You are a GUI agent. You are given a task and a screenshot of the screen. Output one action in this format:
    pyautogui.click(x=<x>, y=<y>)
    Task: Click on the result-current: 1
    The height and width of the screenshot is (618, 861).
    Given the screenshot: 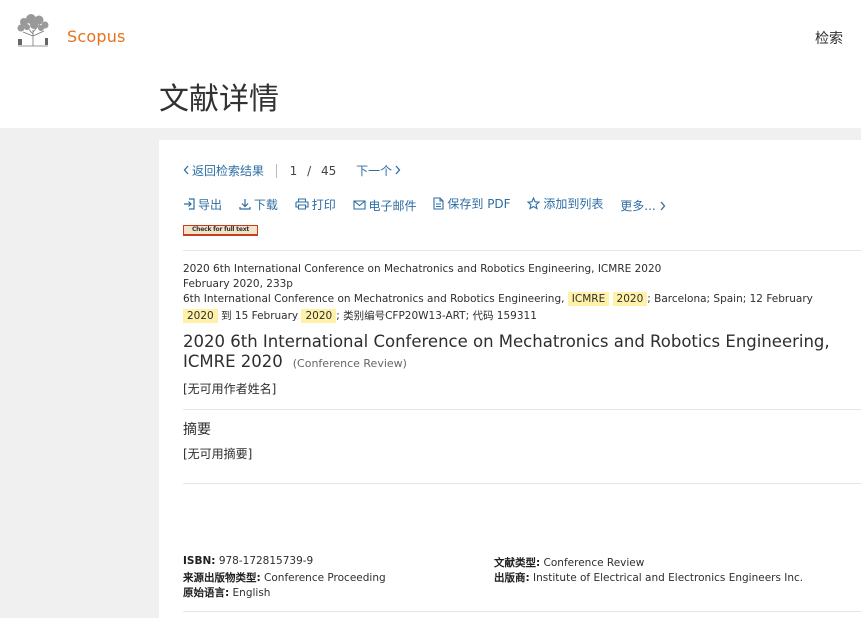 What is the action you would take?
    pyautogui.click(x=293, y=170)
    